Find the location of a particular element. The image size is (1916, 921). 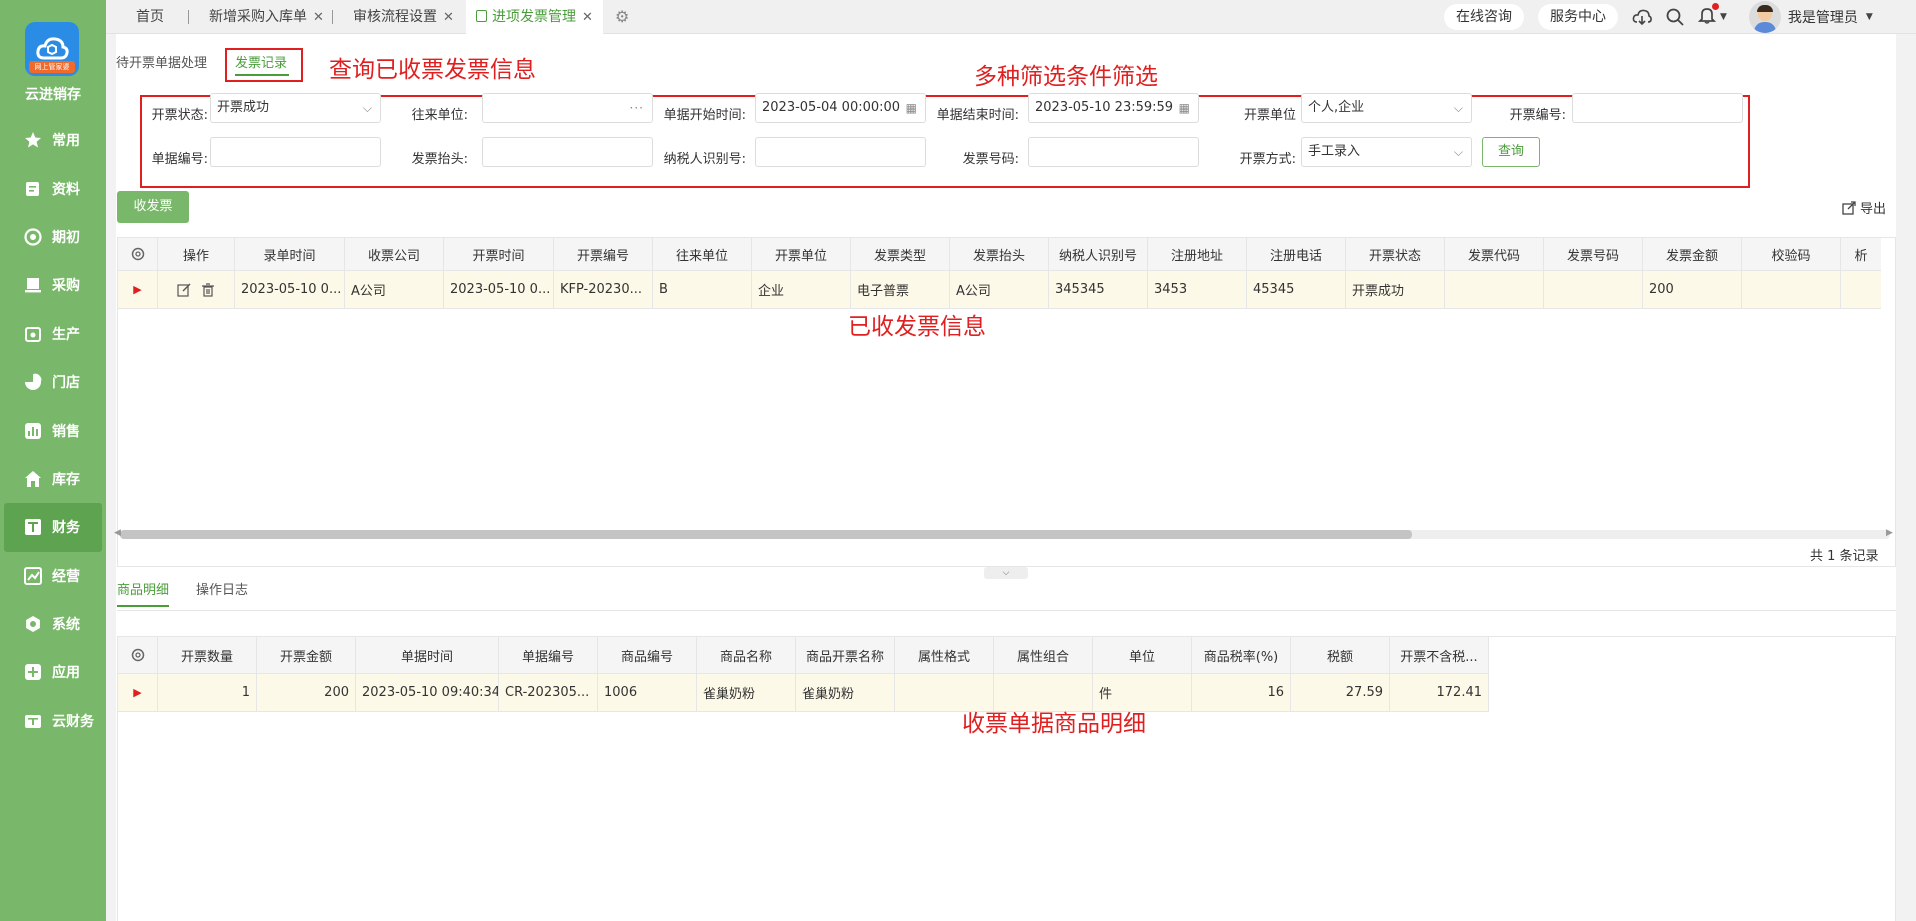

tab-settings-gear-icon: ⚙ is located at coordinates (622, 17).